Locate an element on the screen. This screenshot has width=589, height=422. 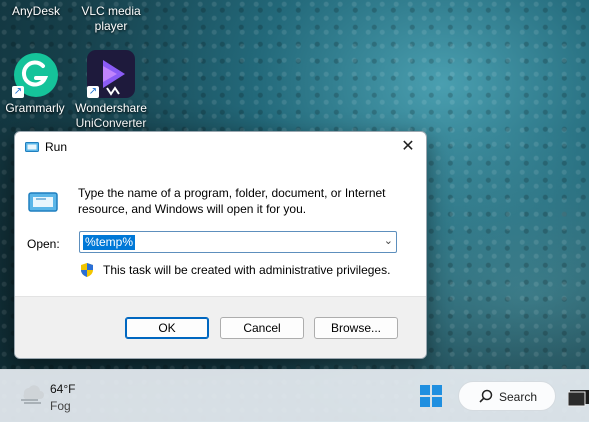
desktop-icon-anydesk-label: AnyDesk is located at coordinates (36, 11).